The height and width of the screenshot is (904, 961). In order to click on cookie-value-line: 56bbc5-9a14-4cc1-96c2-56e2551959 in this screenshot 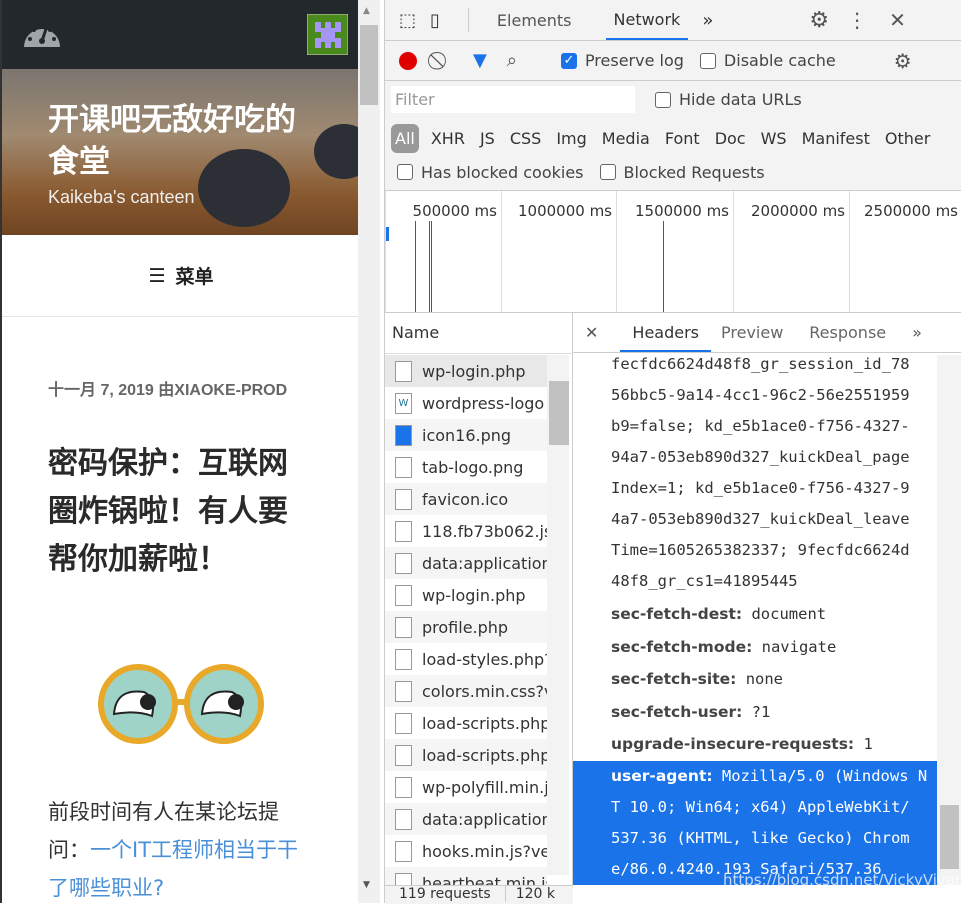, I will do `click(760, 395)`.